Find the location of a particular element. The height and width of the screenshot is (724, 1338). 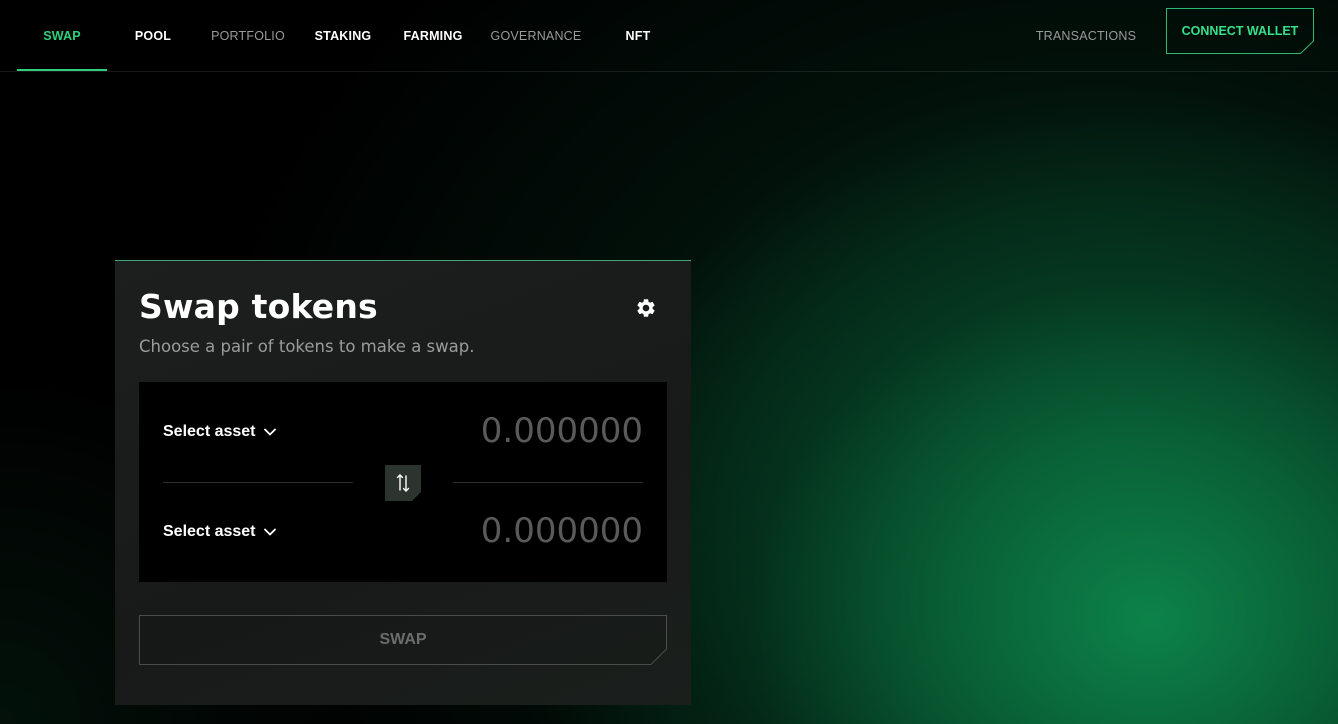

card-title: Swap tokens is located at coordinates (258, 306).